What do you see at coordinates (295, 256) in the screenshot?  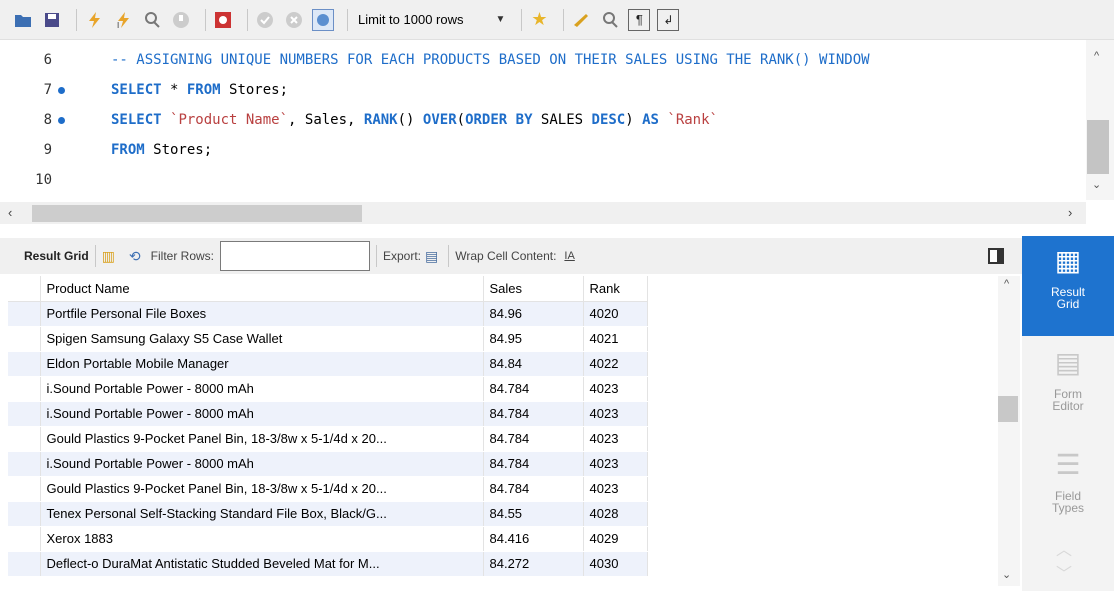 I see `filter-rows-input` at bounding box center [295, 256].